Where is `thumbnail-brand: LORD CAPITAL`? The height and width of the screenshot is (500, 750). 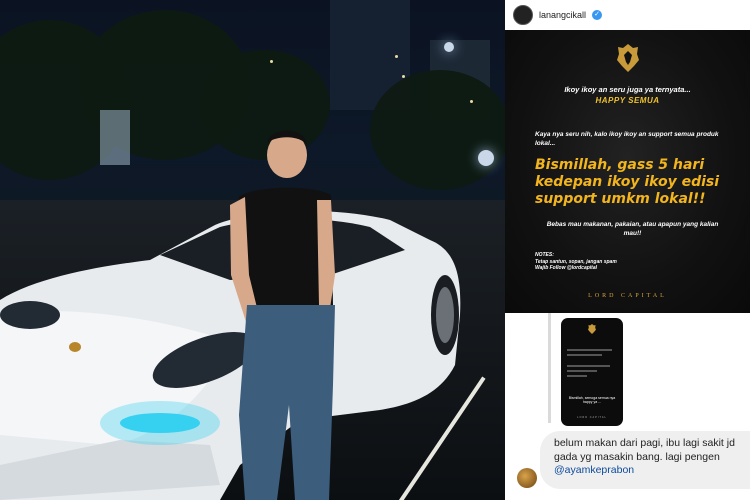 thumbnail-brand: LORD CAPITAL is located at coordinates (592, 417).